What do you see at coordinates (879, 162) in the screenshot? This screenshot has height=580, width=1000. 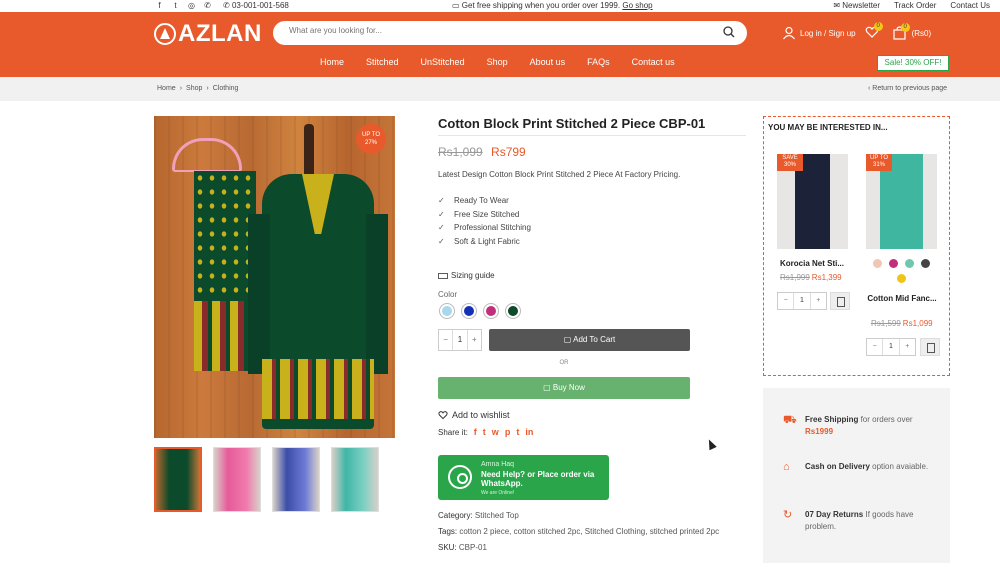 I see `upto-badge: UP TO 31%` at bounding box center [879, 162].